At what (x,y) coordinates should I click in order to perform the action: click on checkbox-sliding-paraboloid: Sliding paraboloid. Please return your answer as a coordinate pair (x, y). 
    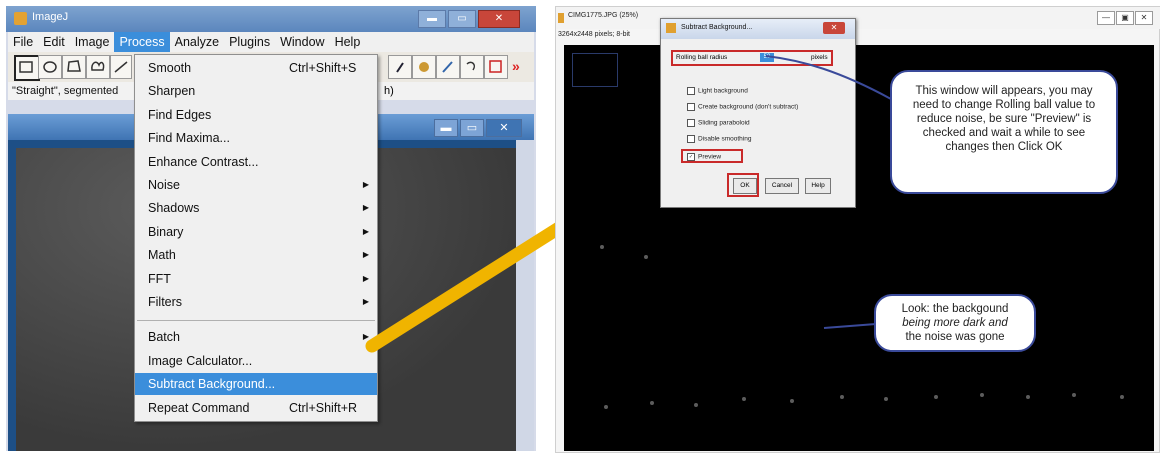
    Looking at the image, I should click on (718, 123).